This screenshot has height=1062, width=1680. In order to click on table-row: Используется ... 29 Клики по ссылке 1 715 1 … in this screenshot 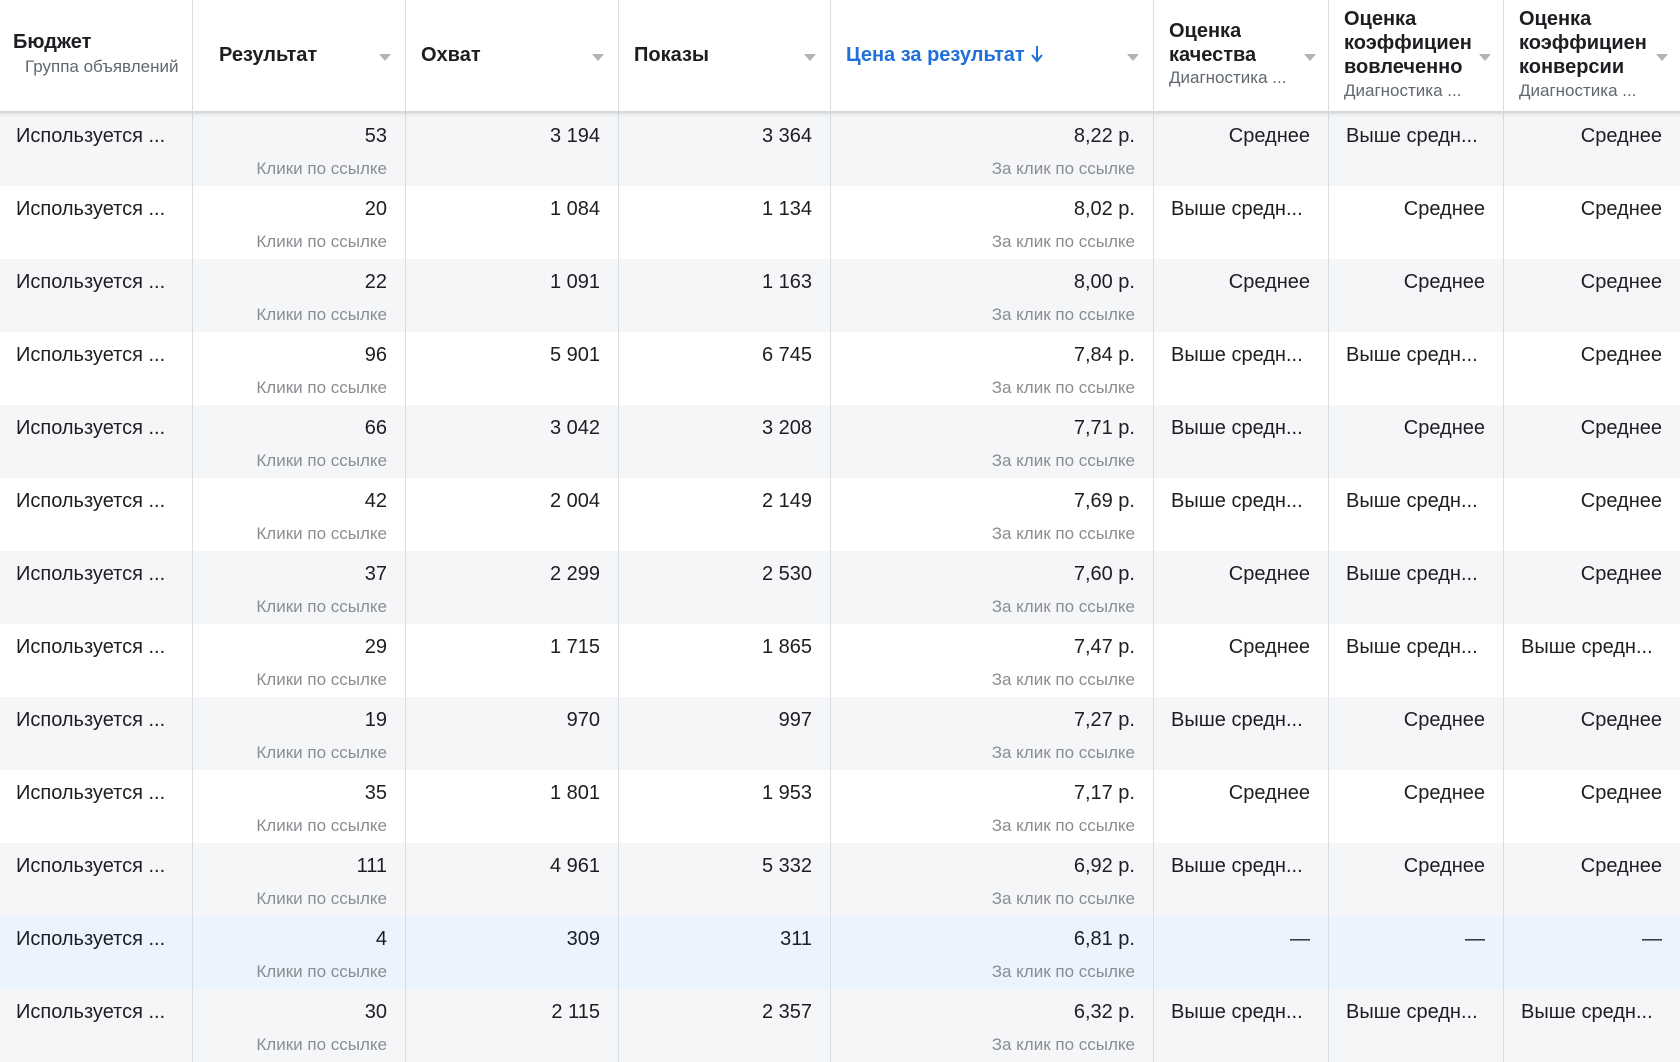, I will do `click(840, 660)`.